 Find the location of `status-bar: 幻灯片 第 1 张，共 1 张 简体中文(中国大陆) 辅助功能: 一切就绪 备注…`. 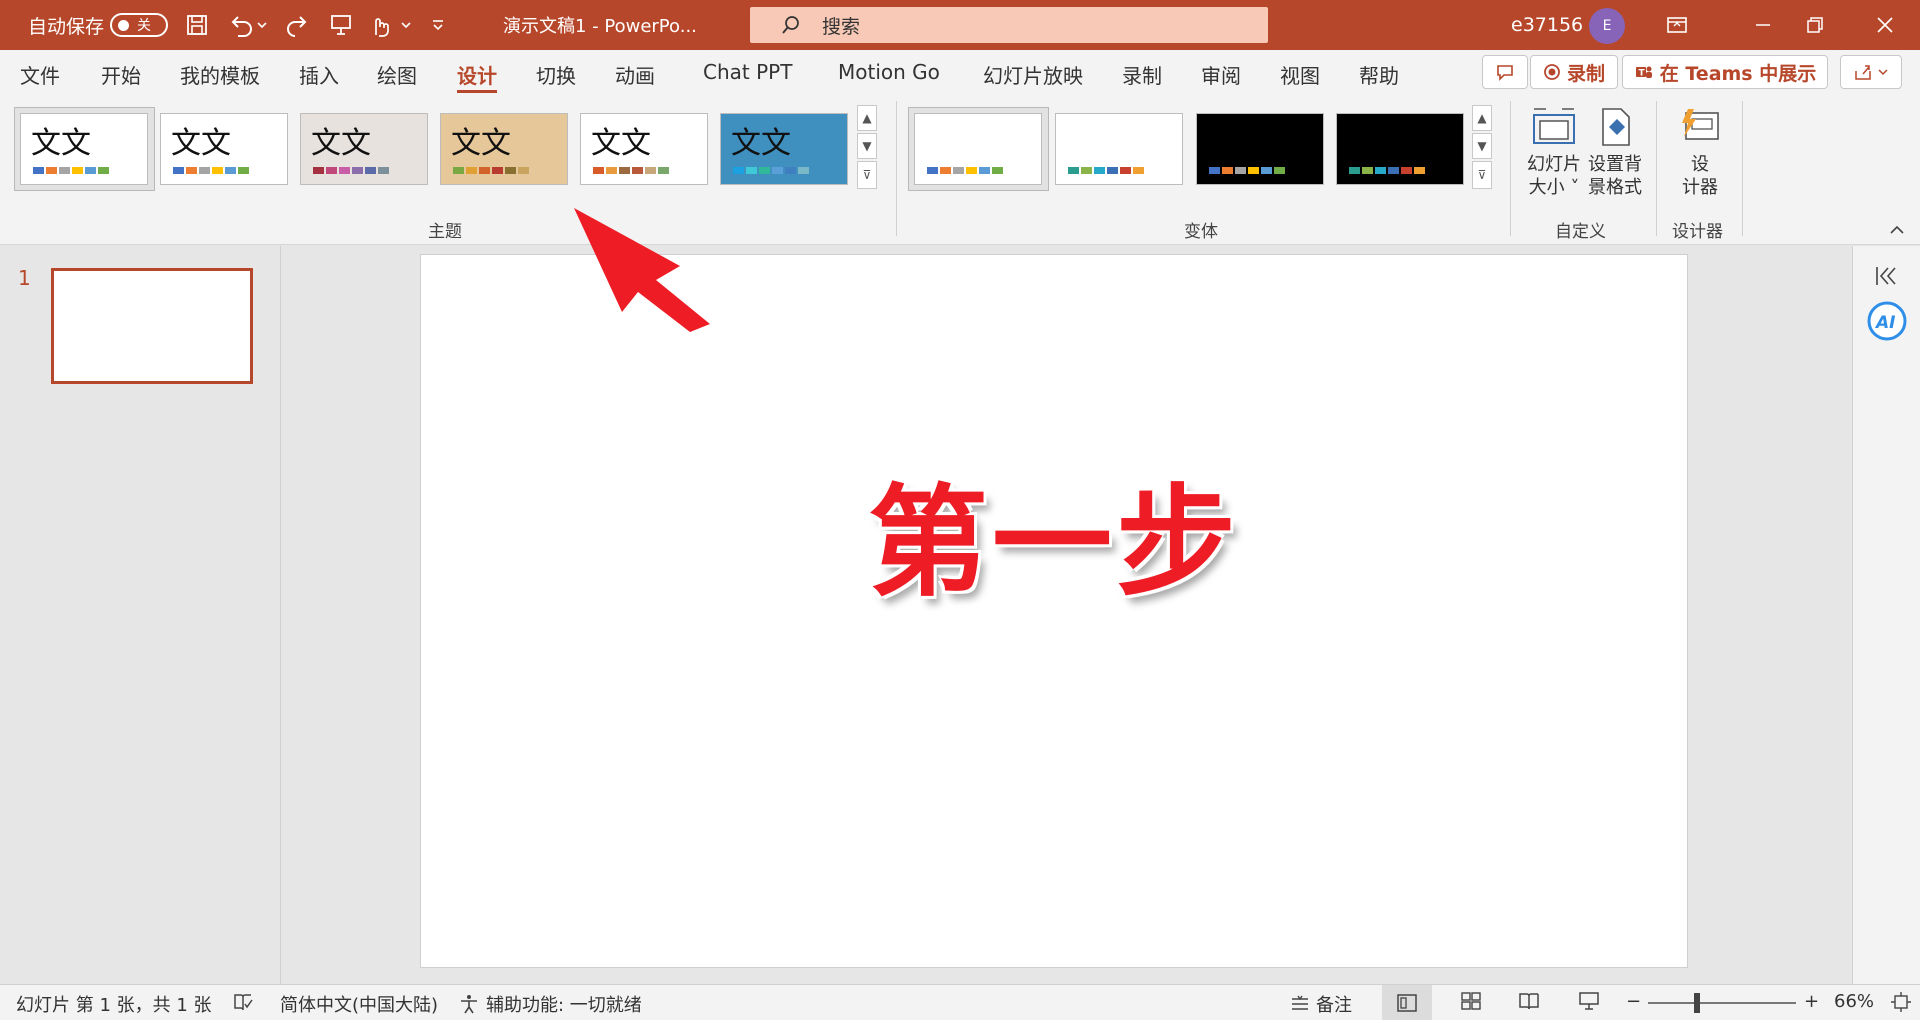

status-bar: 幻灯片 第 1 张，共 1 张 简体中文(中国大陆) 辅助功能: 一切就绪 备注… is located at coordinates (960, 1002).